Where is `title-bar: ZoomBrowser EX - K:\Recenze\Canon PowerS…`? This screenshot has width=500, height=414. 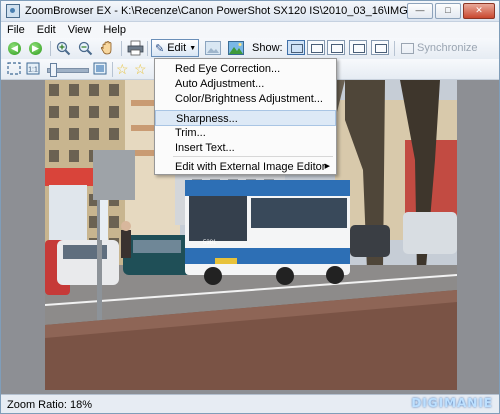 title-bar: ZoomBrowser EX - K:\Recenze\Canon PowerS… is located at coordinates (250, 11).